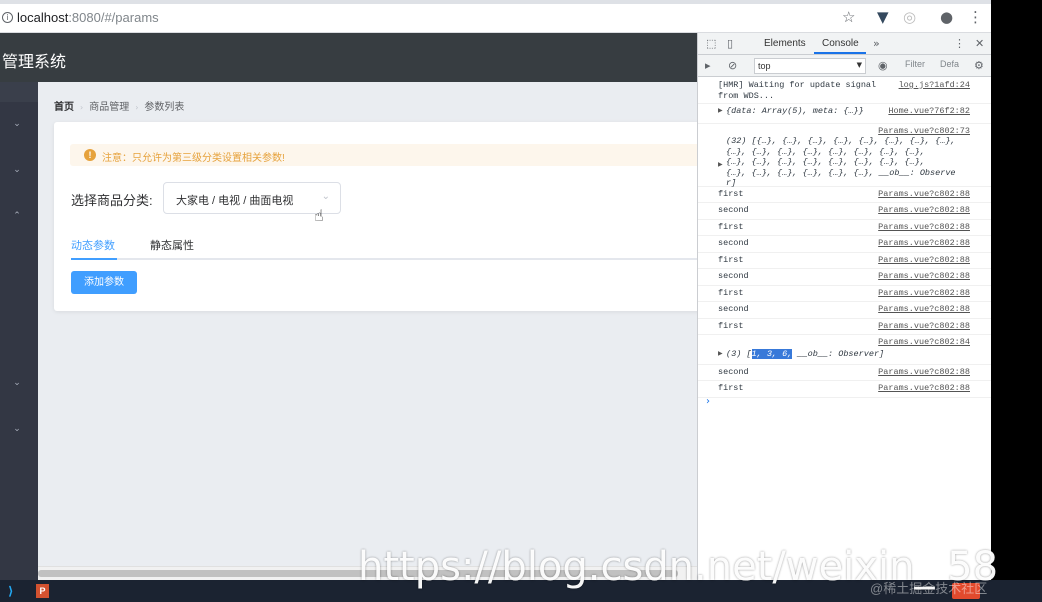  What do you see at coordinates (979, 43) in the screenshot?
I see `close-icon: ✕` at bounding box center [979, 43].